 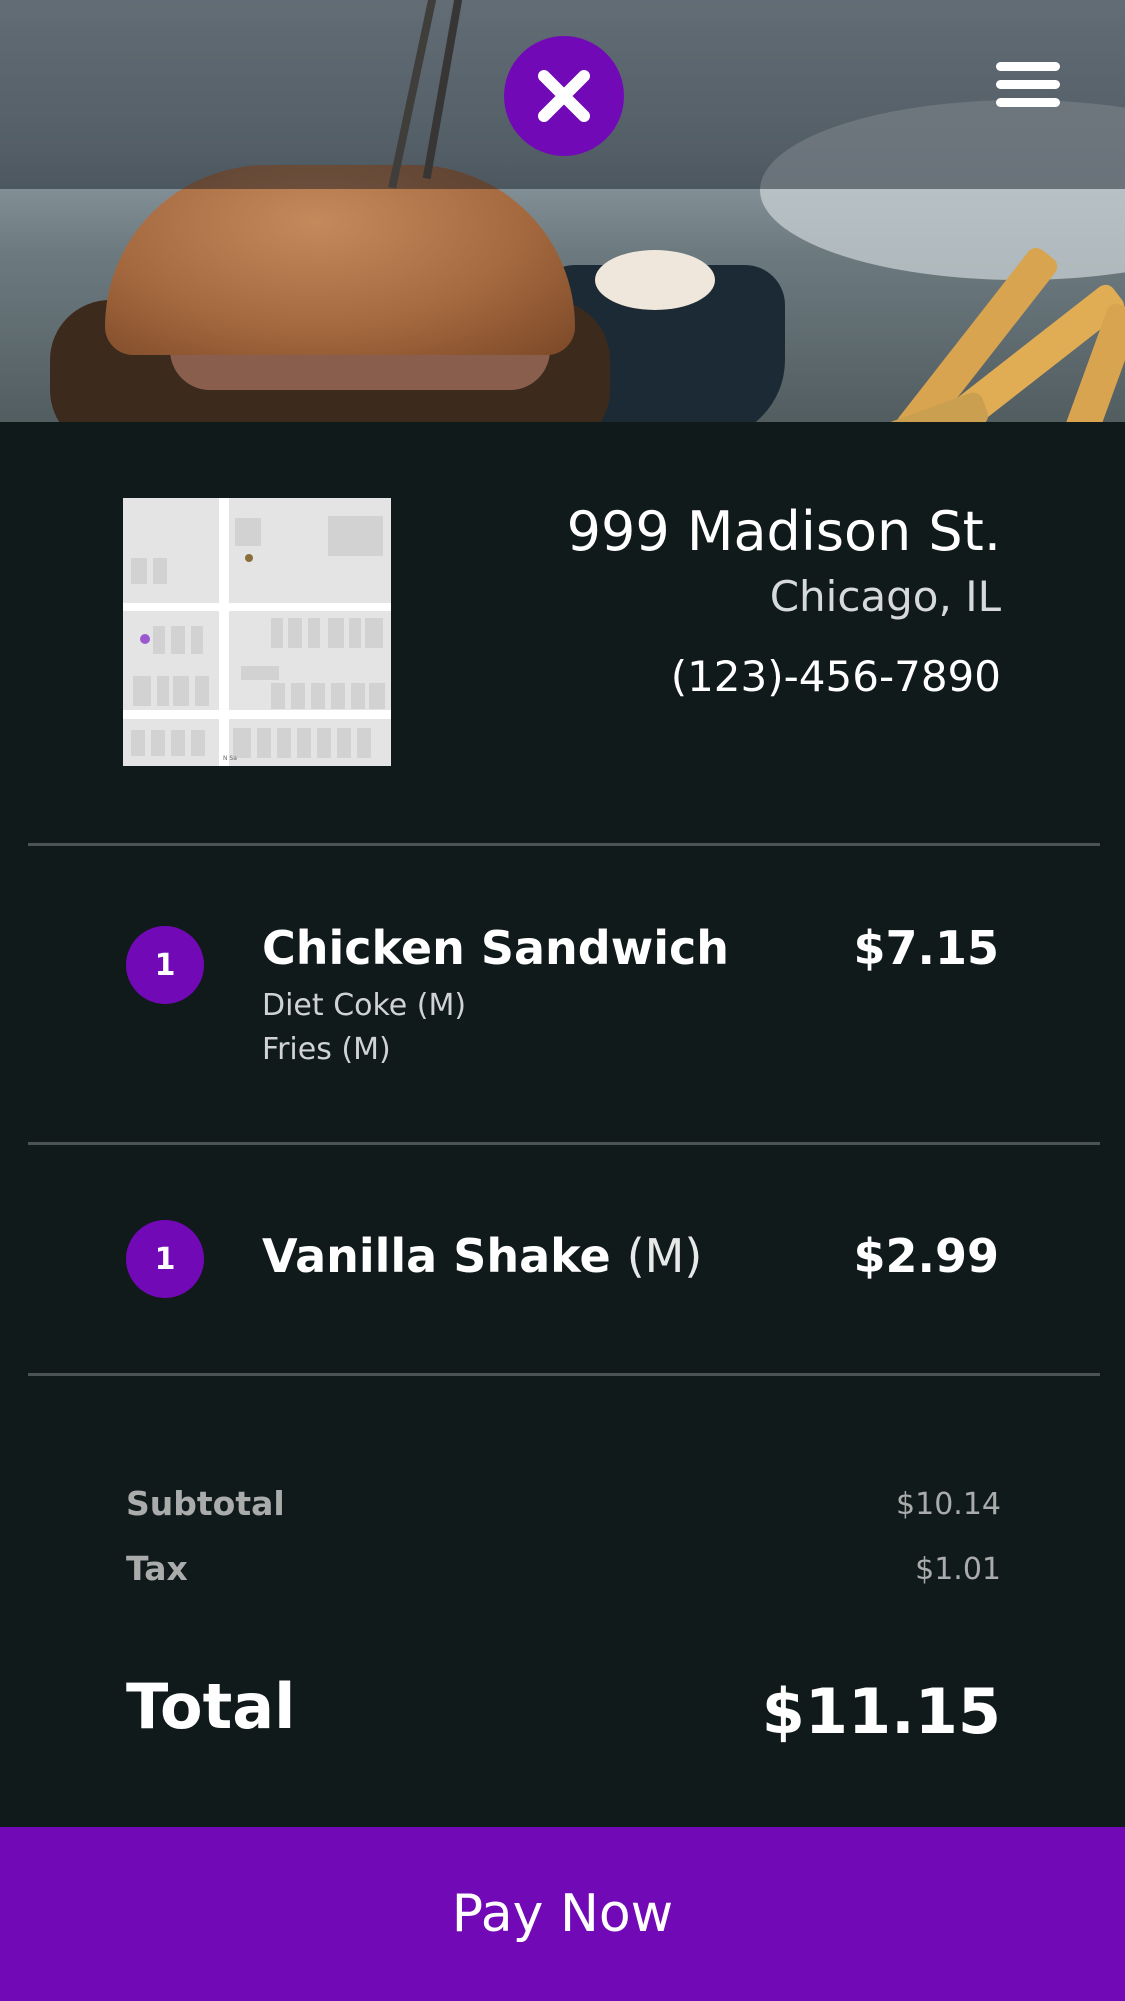 I want to click on item-modifier: Fries (M), so click(x=326, y=1049).